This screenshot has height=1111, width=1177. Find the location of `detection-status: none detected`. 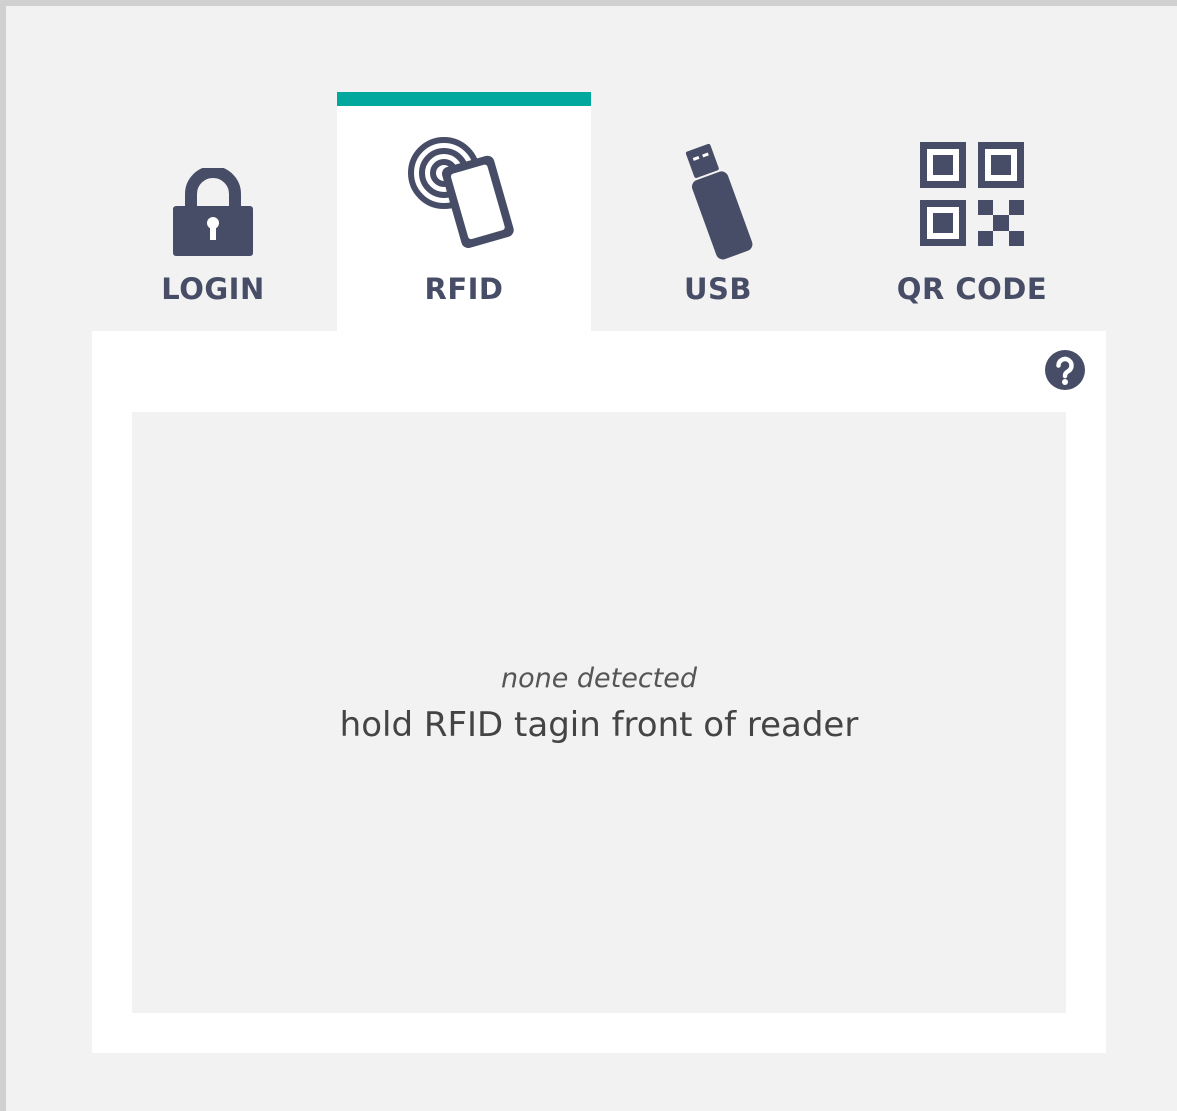

detection-status: none detected is located at coordinates (599, 678).